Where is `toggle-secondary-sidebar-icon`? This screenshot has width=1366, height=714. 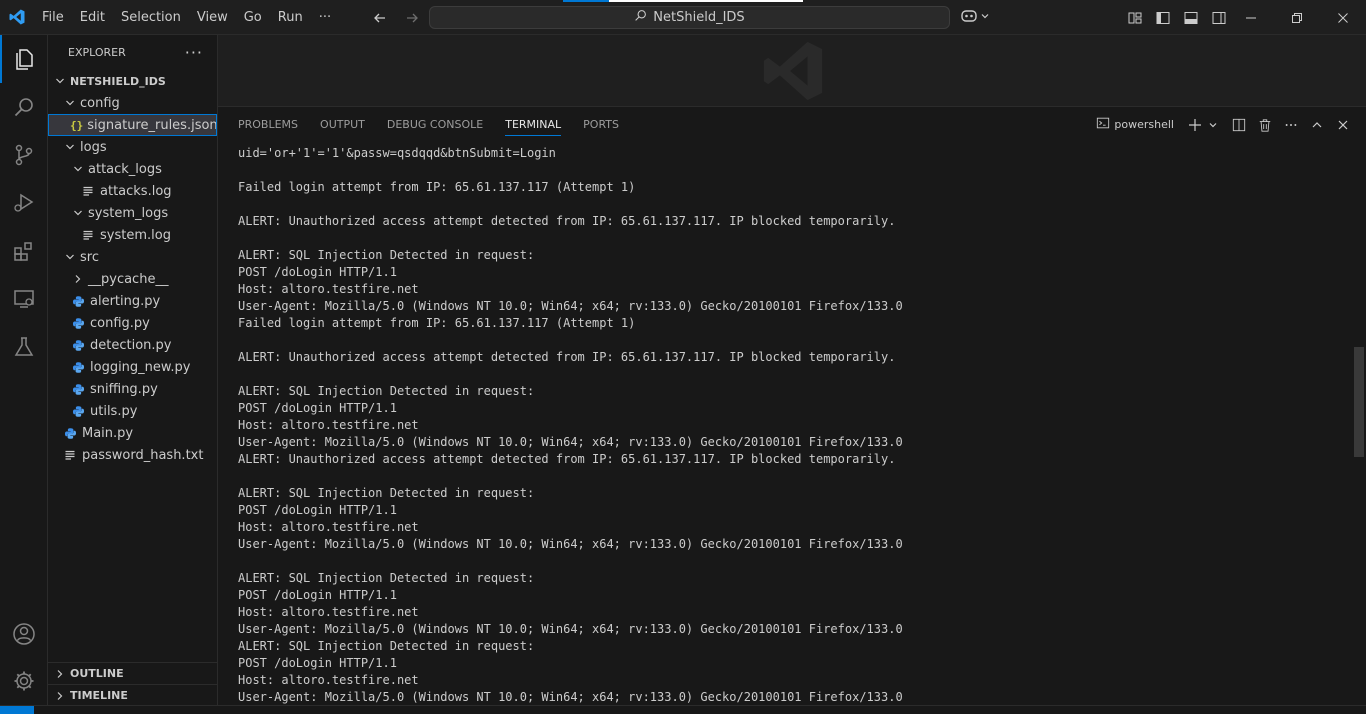 toggle-secondary-sidebar-icon is located at coordinates (1219, 18).